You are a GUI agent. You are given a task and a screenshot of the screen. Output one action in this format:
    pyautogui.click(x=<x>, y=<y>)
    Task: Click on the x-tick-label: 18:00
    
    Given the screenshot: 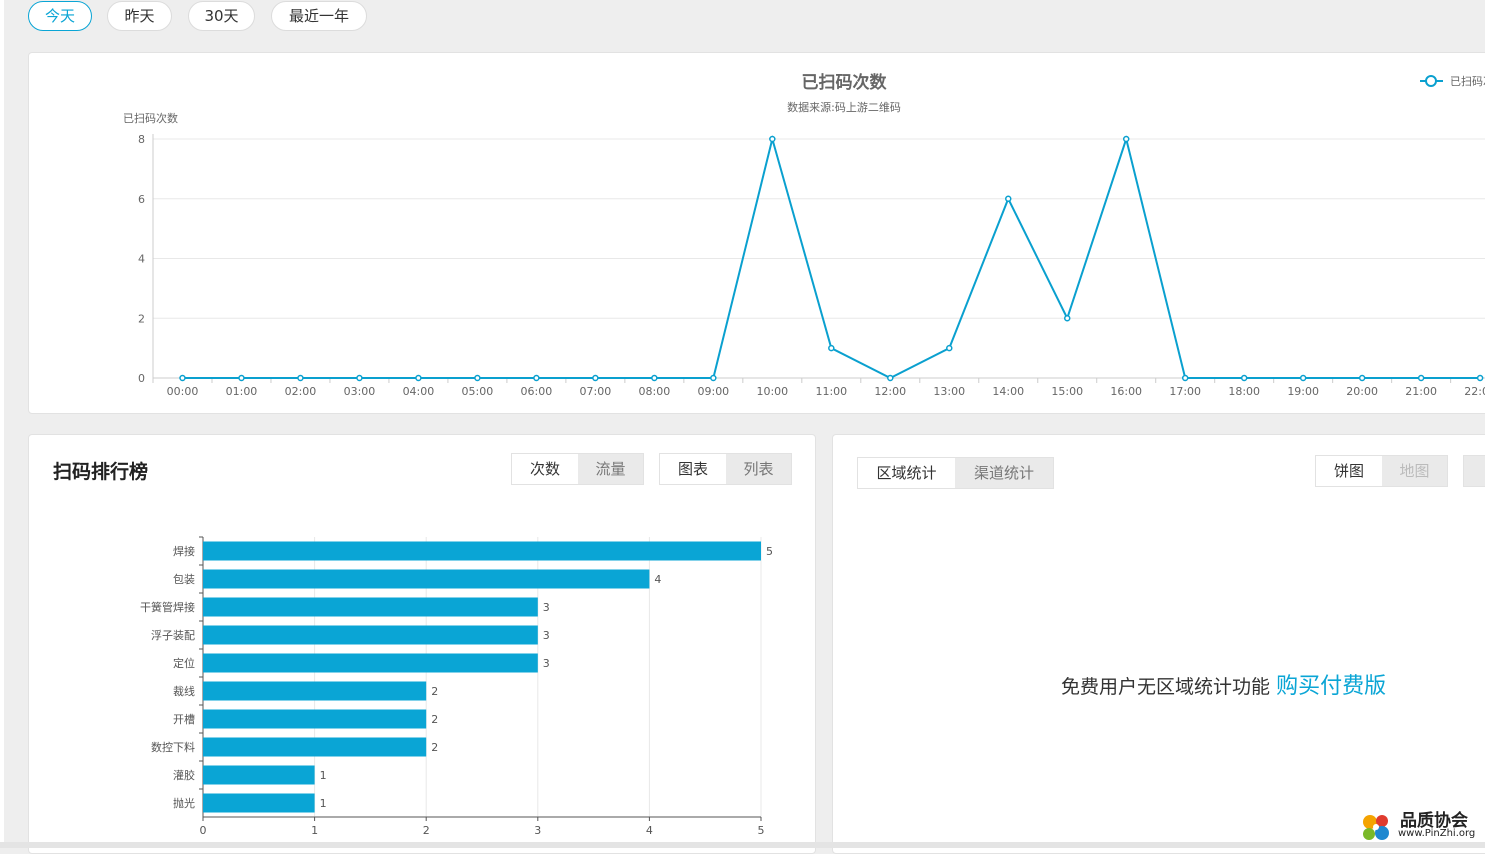 What is the action you would take?
    pyautogui.click(x=1244, y=391)
    